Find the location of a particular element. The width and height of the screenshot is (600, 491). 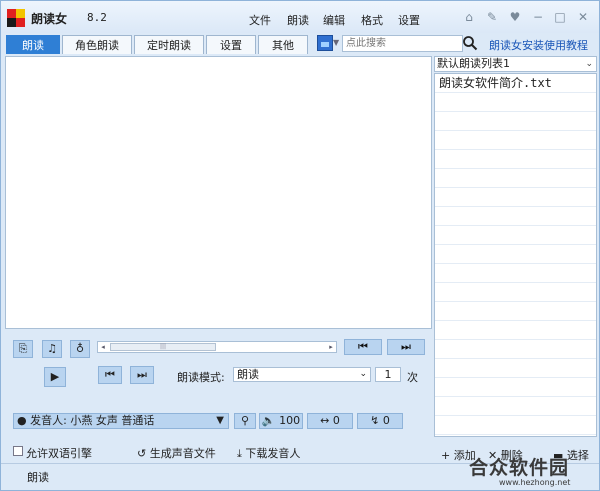

watermark-cn: 合众软件园 is located at coordinates (519, 468).